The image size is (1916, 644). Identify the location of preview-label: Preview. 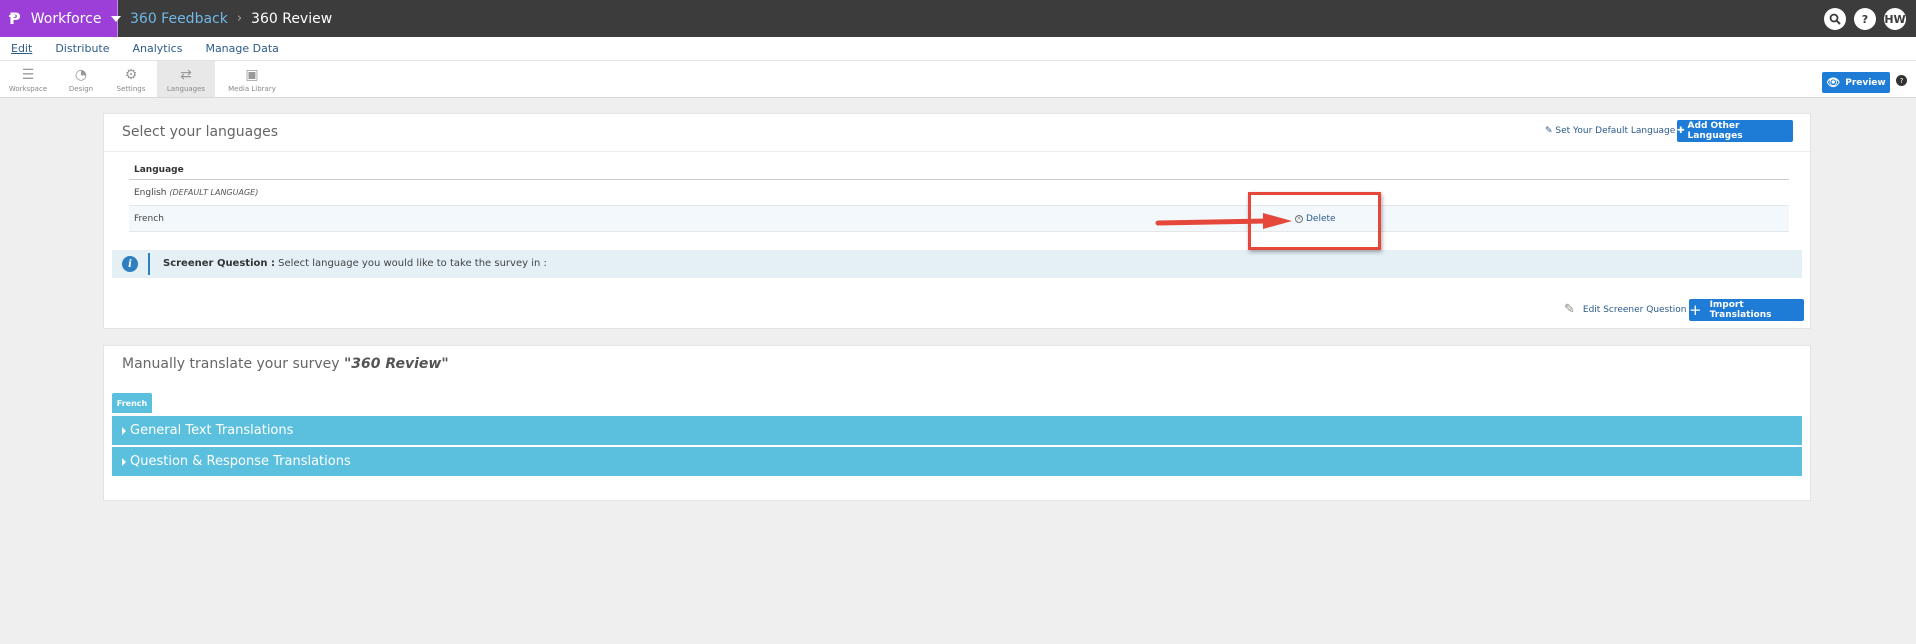
(1865, 82).